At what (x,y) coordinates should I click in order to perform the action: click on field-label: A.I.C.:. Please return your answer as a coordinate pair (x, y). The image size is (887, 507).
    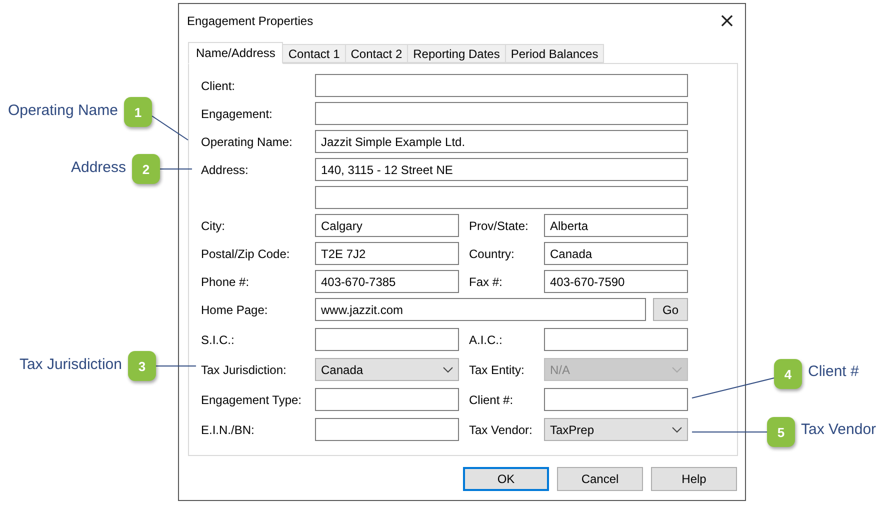
    Looking at the image, I should click on (485, 339).